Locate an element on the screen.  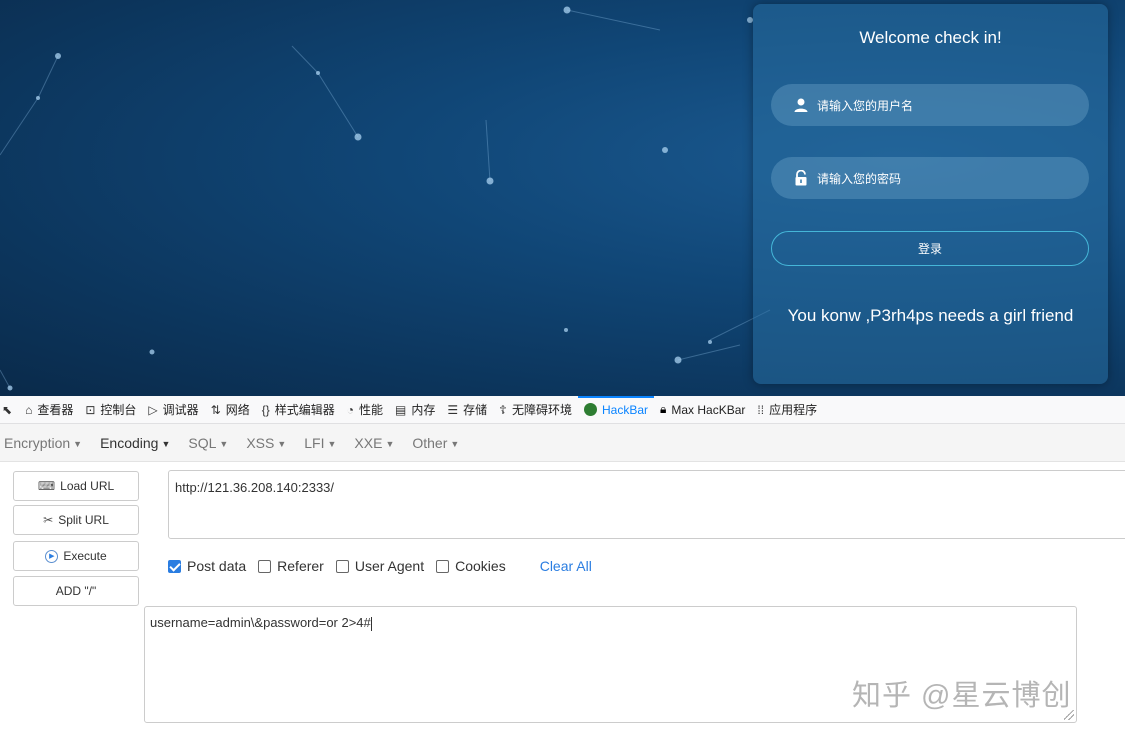
load-url-button: ⌨ Load URL is located at coordinates (76, 486).